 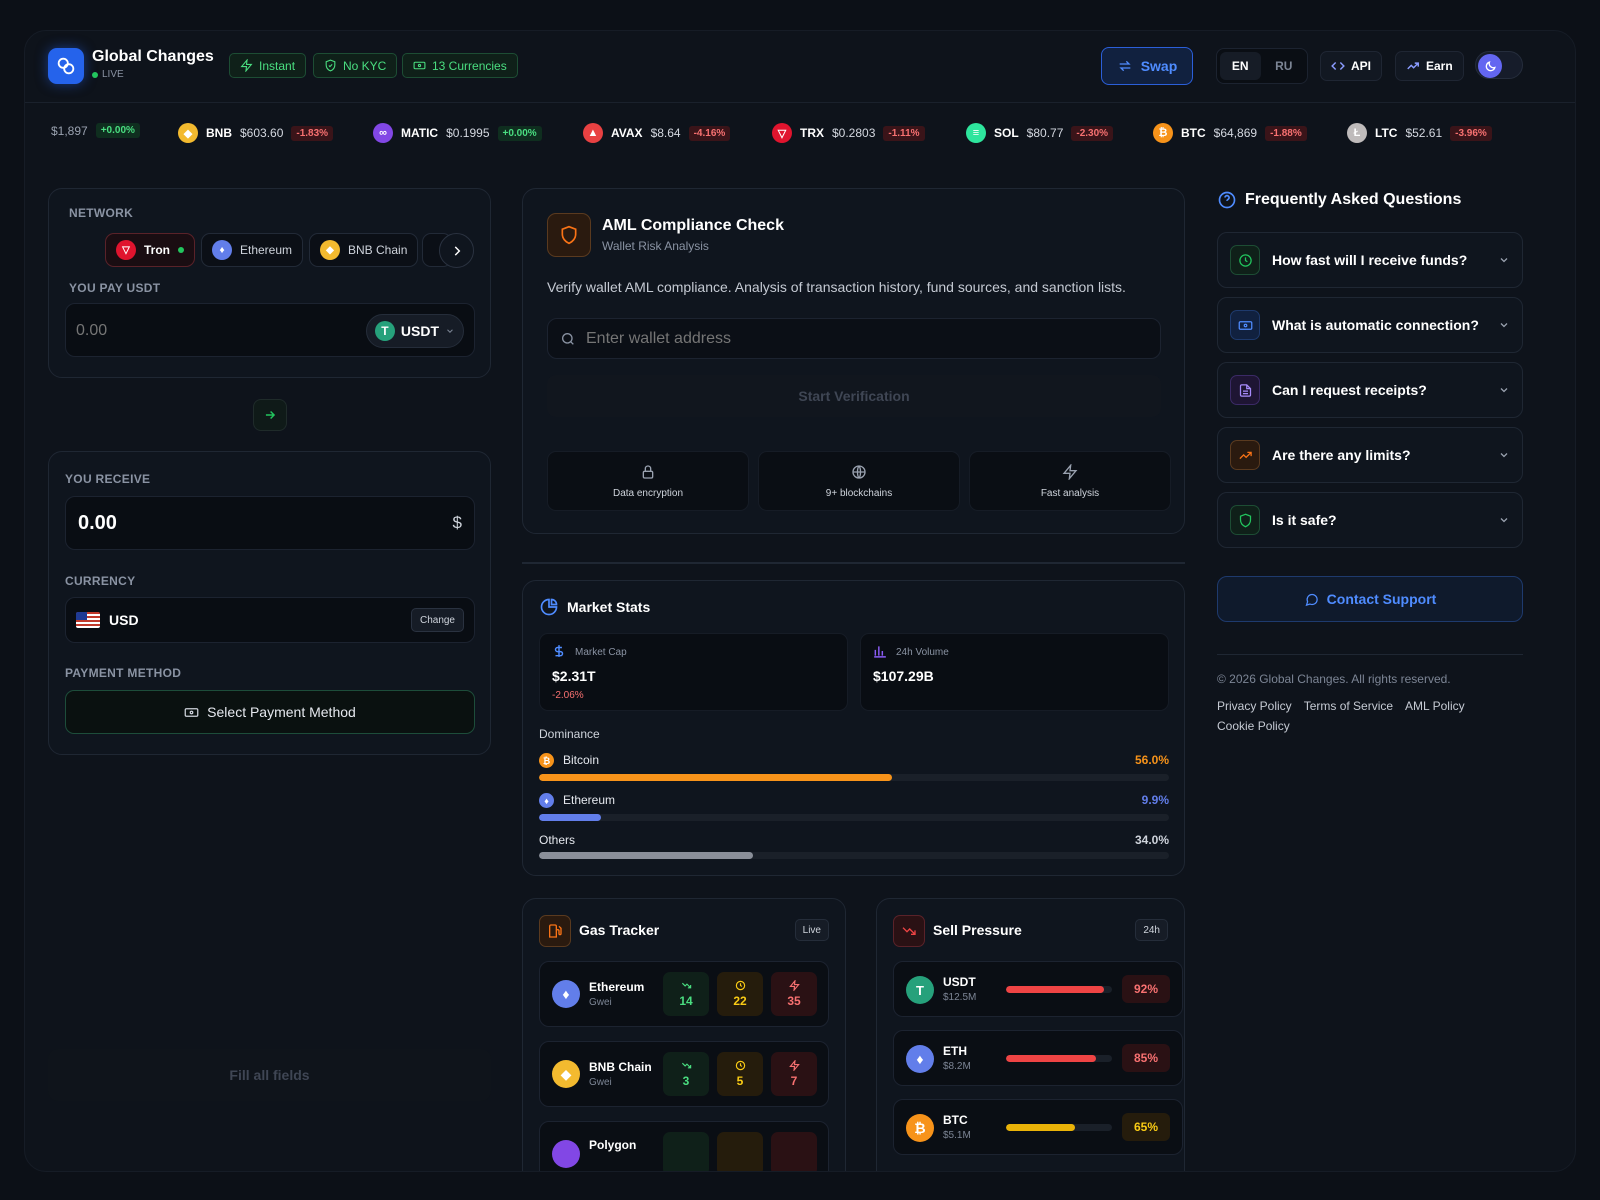 What do you see at coordinates (1370, 325) in the screenshot?
I see `faq-item: What is automatic connection?` at bounding box center [1370, 325].